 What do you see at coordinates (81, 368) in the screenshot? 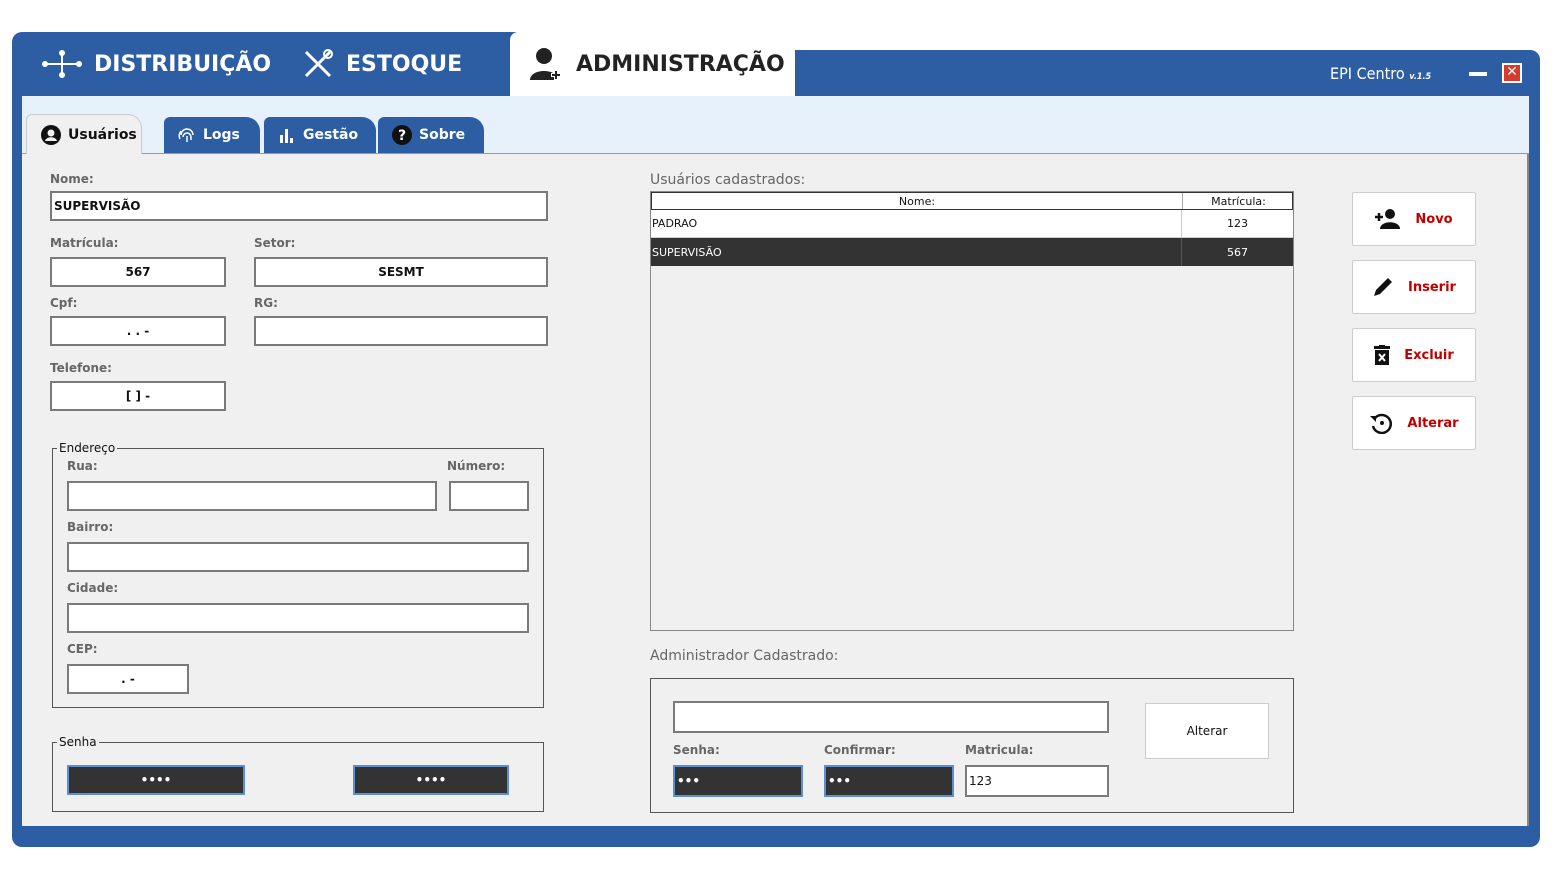
I see `telefone-label: Telefone:` at bounding box center [81, 368].